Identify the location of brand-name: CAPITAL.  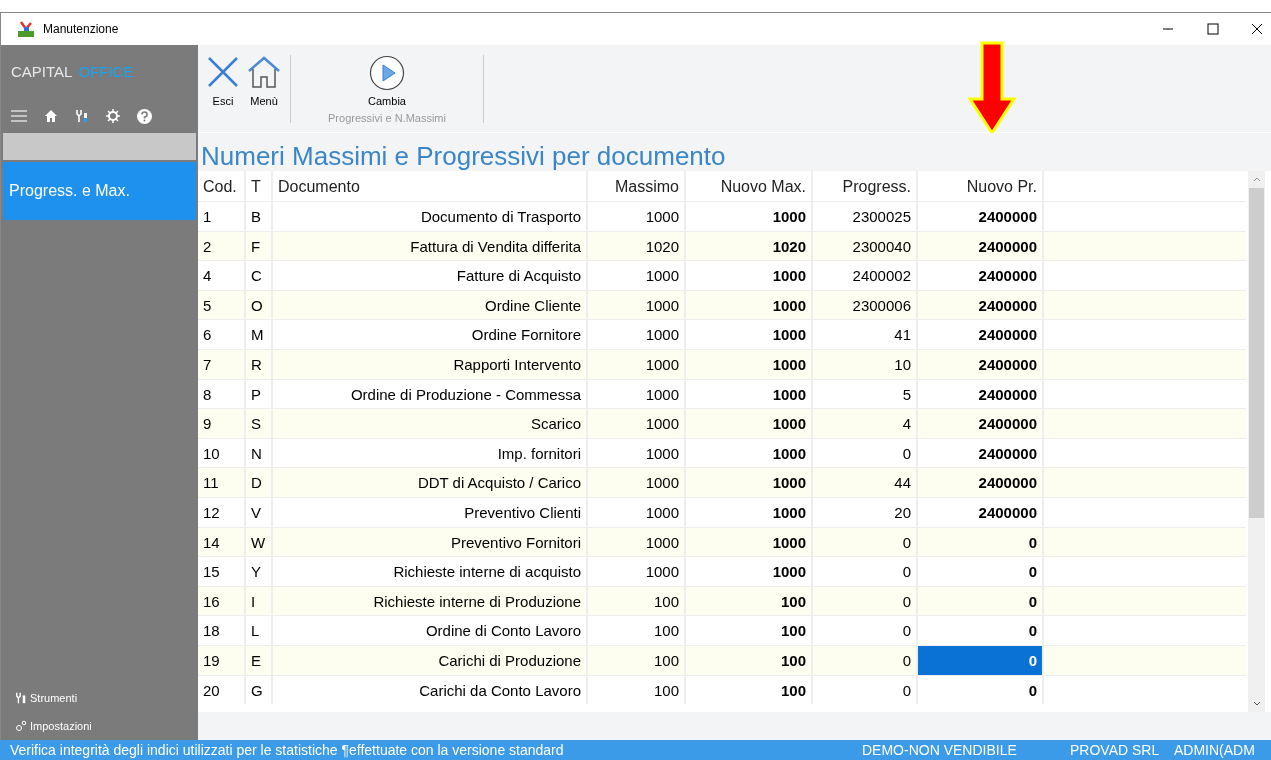
(42, 72).